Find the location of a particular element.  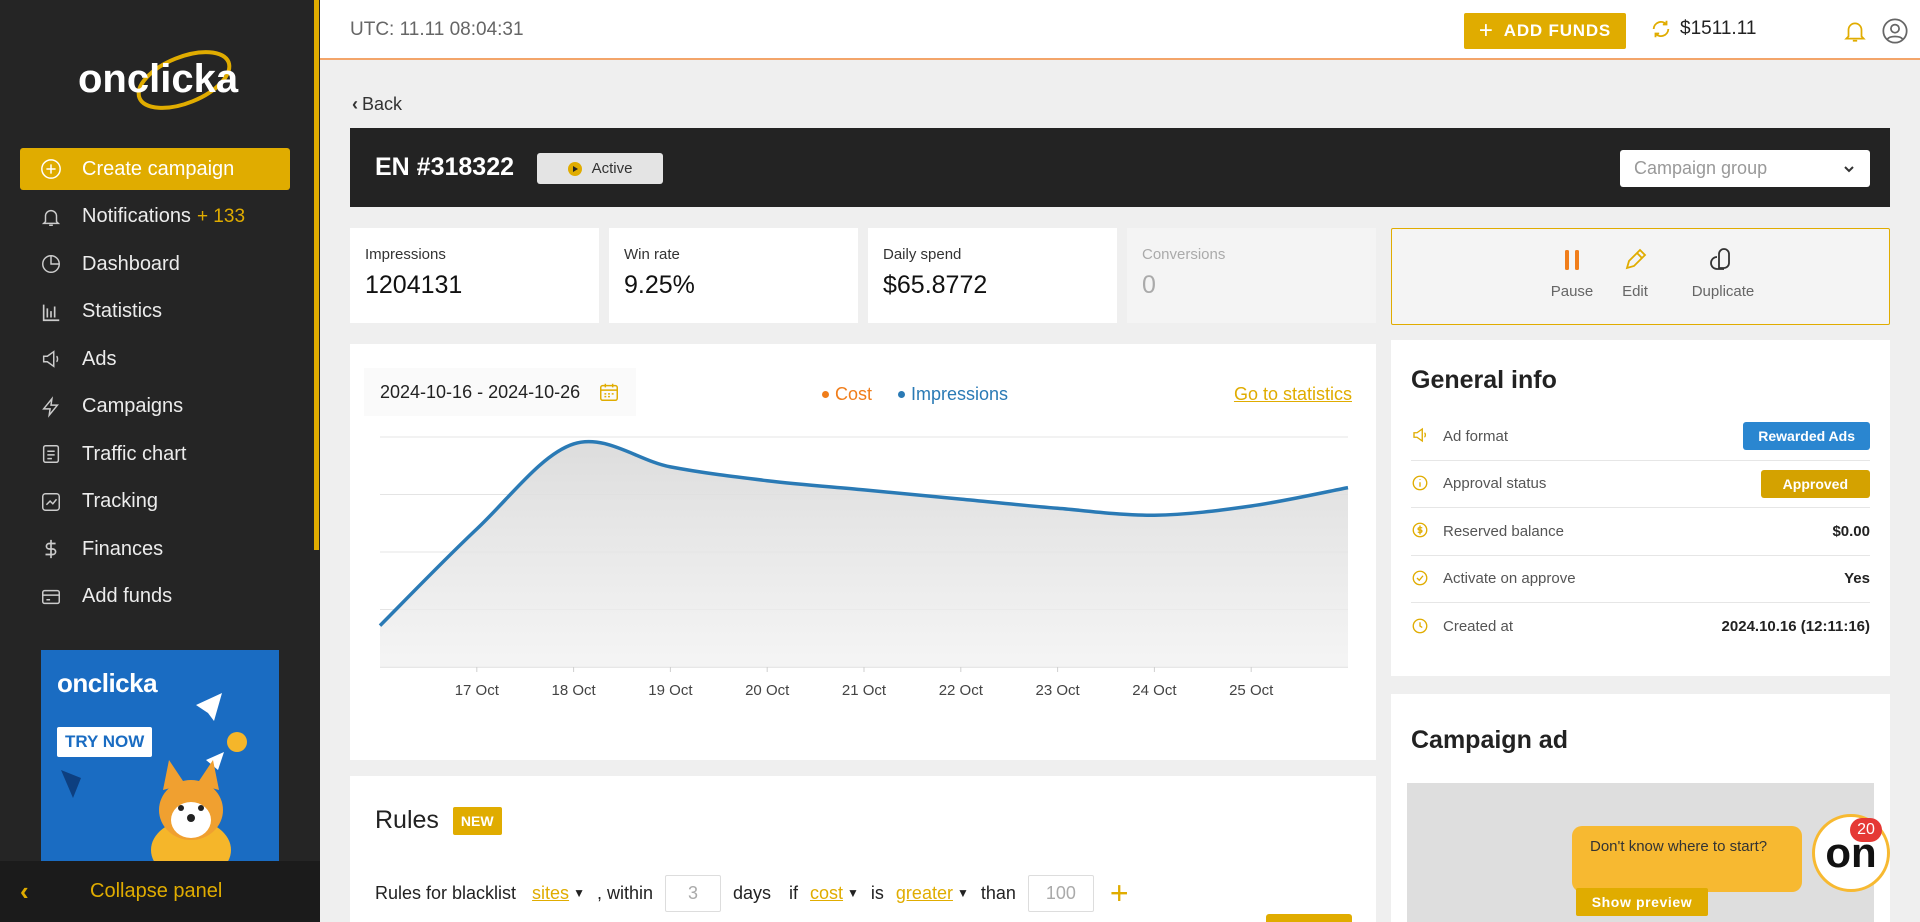

refresh-icon is located at coordinates (1661, 29).